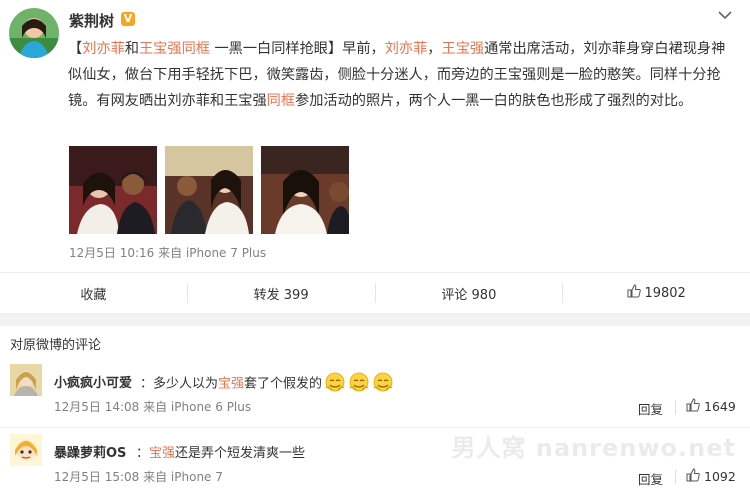  What do you see at coordinates (720, 406) in the screenshot?
I see `comment-like-count: 1649` at bounding box center [720, 406].